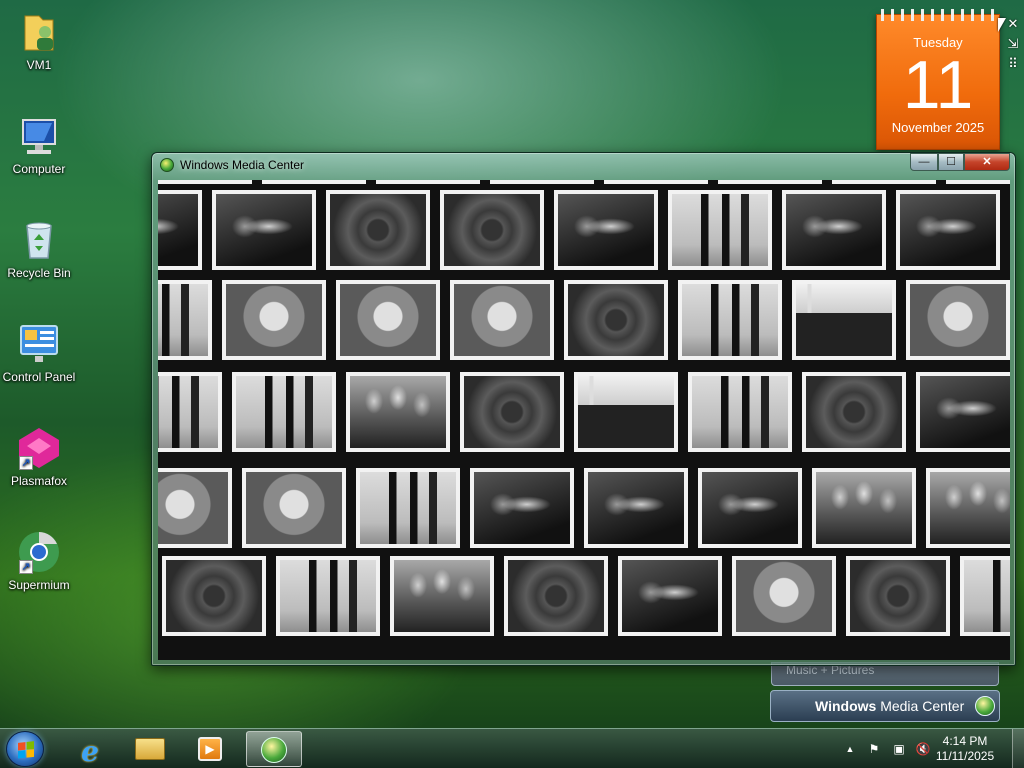 Image resolution: width=1024 pixels, height=768 pixels. I want to click on desktop-icon-plasmafox: ↗ Plasmafox, so click(39, 456).